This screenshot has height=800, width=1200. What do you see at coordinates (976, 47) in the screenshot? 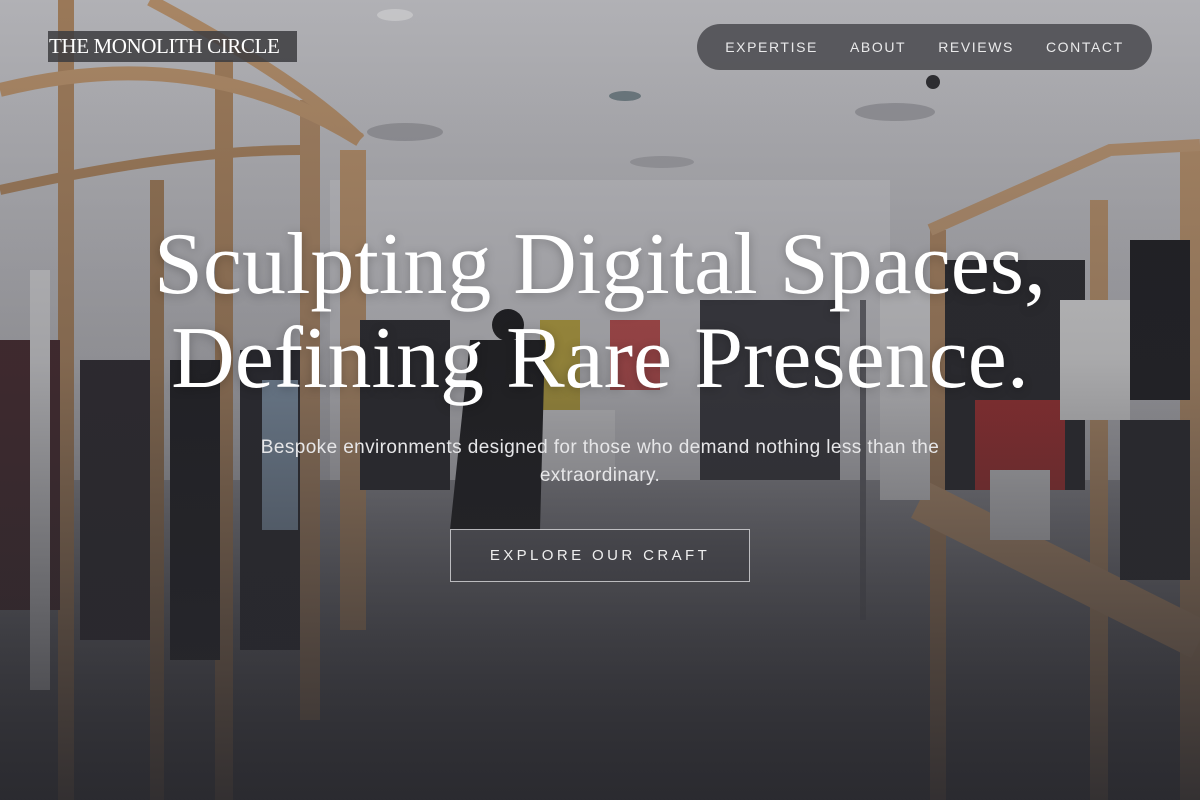
I see `nav-link-reviews: REVIEWS` at bounding box center [976, 47].